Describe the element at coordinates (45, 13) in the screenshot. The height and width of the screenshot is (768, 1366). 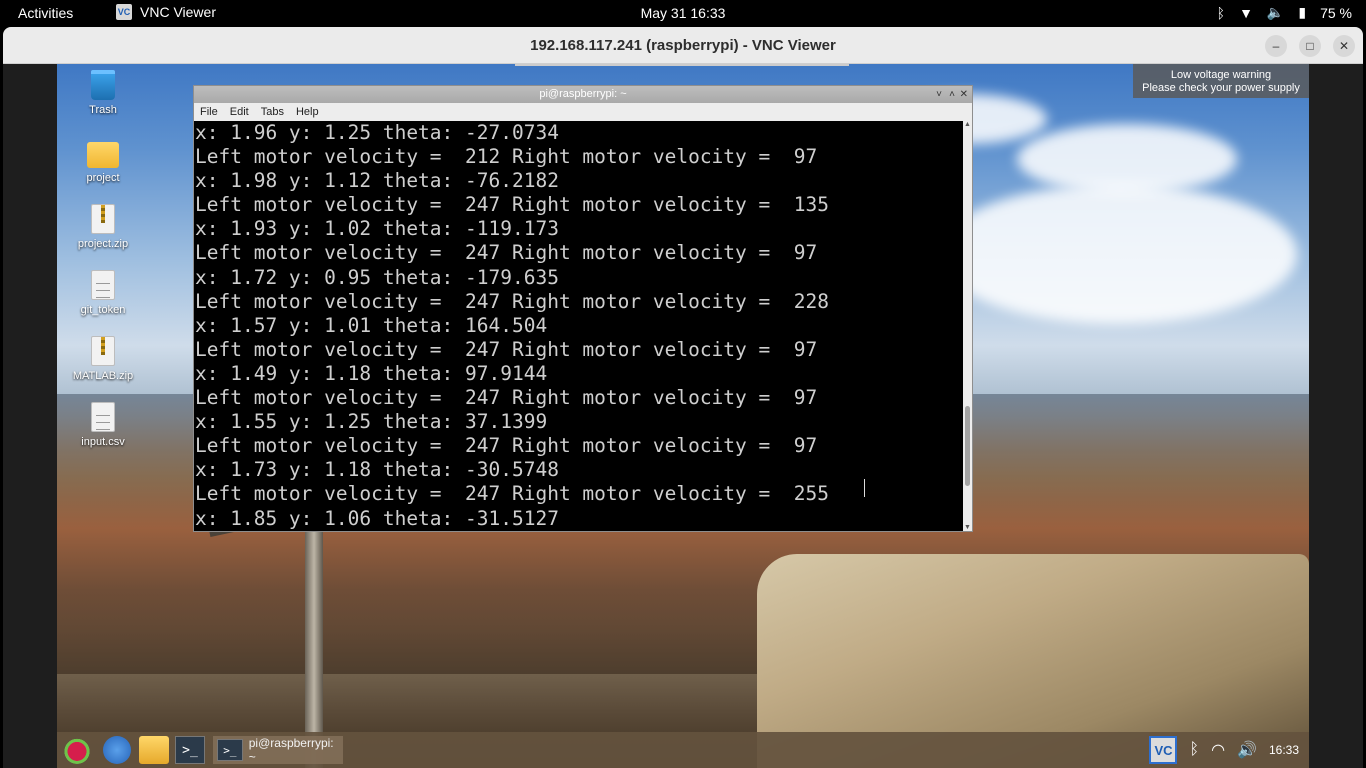
I see `activities-button: Activities` at that location.